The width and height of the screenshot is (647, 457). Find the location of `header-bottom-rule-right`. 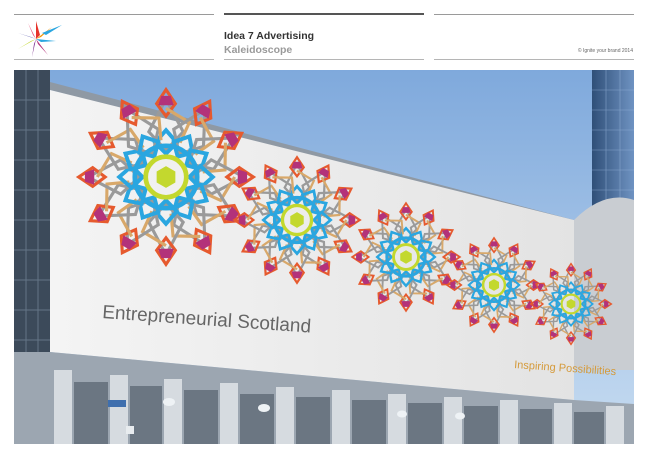

header-bottom-rule-right is located at coordinates (534, 59).